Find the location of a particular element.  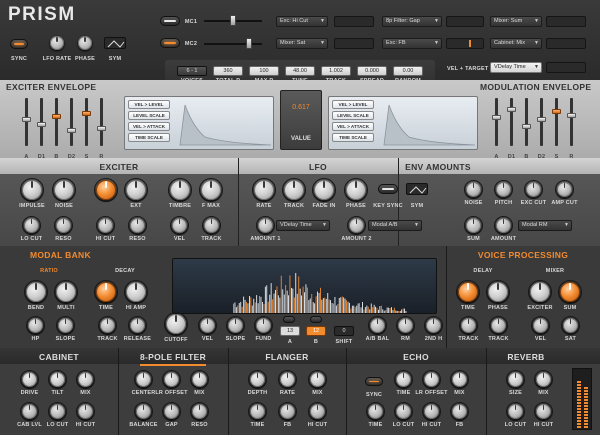

modal-decay-track-knob is located at coordinates (107, 325).